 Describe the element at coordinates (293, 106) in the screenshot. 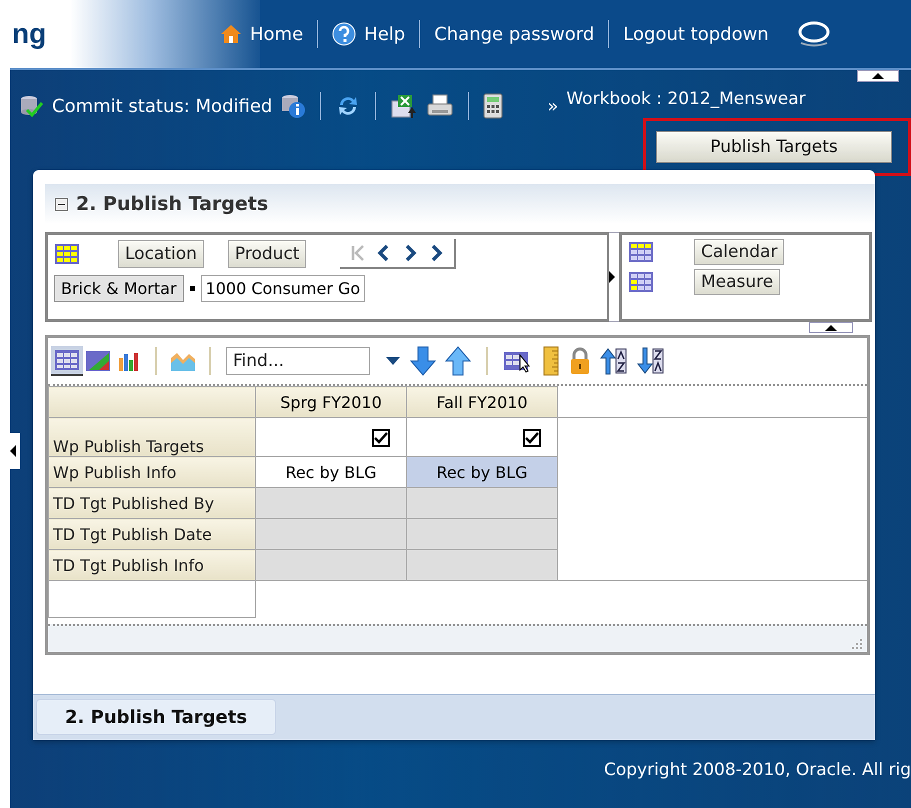

I see `database-info-icon` at that location.